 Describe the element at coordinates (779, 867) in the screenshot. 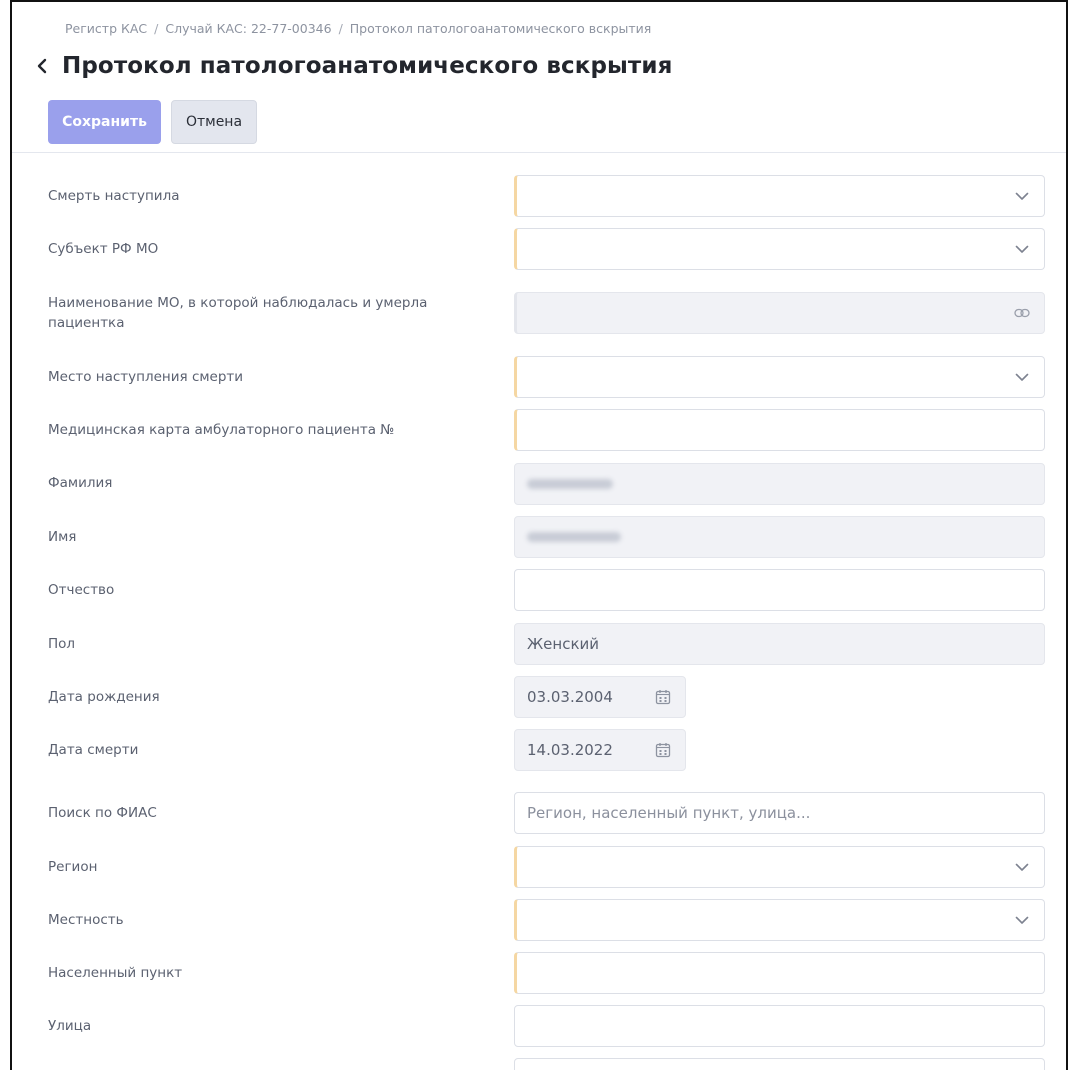

I see `region-select` at that location.